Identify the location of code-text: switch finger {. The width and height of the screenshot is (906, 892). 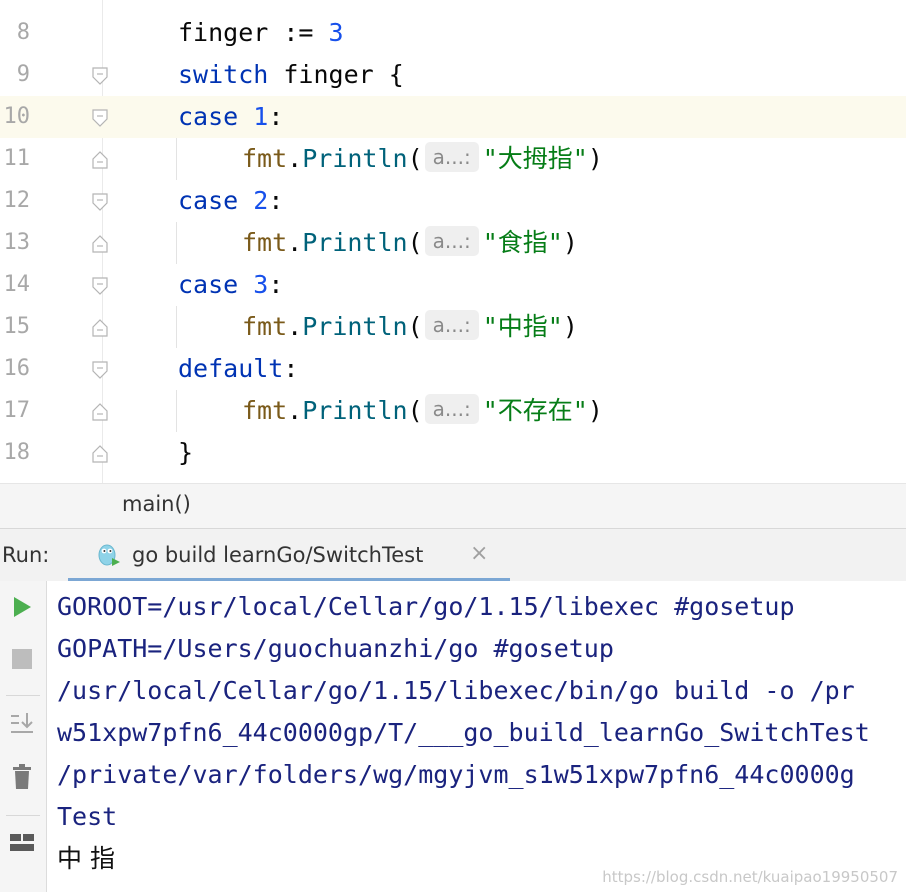
(291, 74).